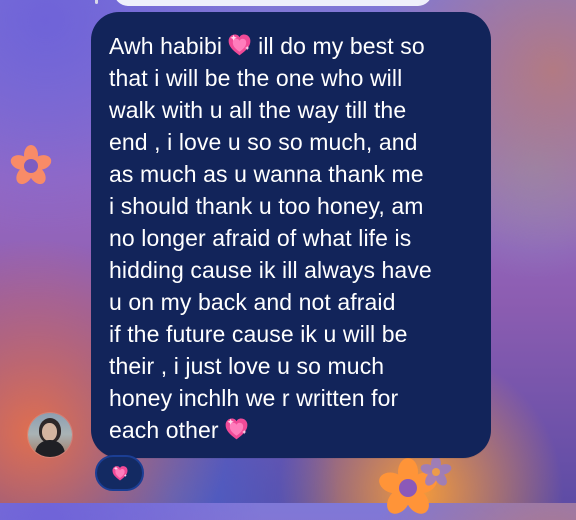 The height and width of the screenshot is (520, 576). I want to click on message-line: as much as u wanna thank me, so click(266, 174).